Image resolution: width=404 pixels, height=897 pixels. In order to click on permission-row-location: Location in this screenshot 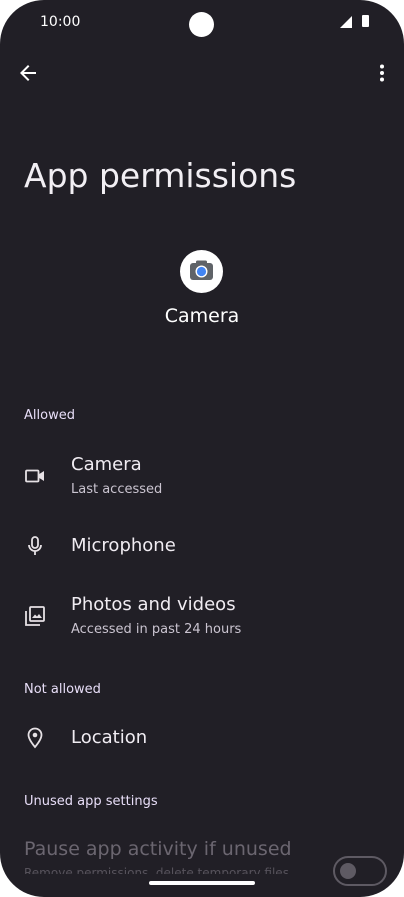, I will do `click(202, 739)`.